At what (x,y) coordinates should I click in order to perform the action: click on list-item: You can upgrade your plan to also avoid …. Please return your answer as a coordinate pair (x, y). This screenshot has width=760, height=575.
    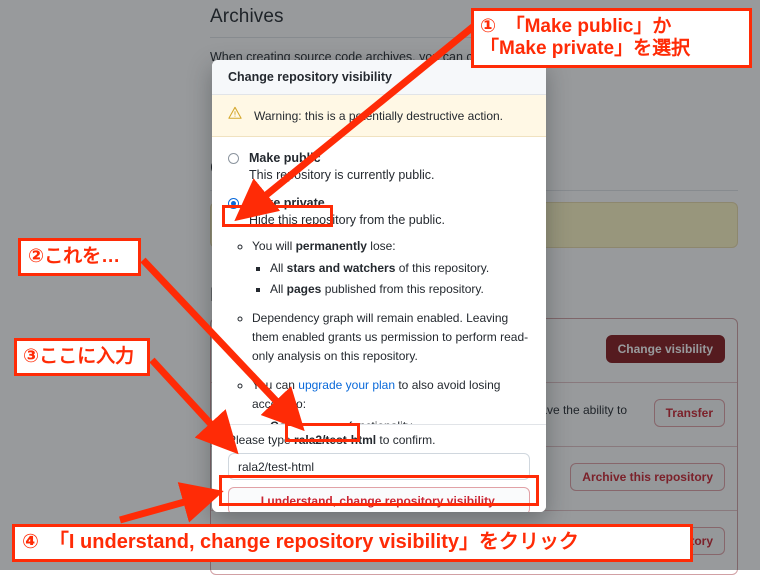
    Looking at the image, I should click on (391, 402).